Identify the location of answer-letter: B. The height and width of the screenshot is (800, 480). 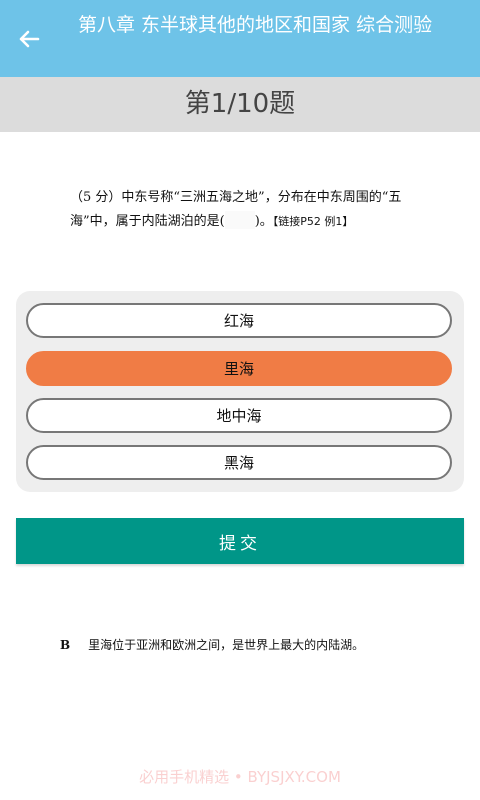
(65, 645).